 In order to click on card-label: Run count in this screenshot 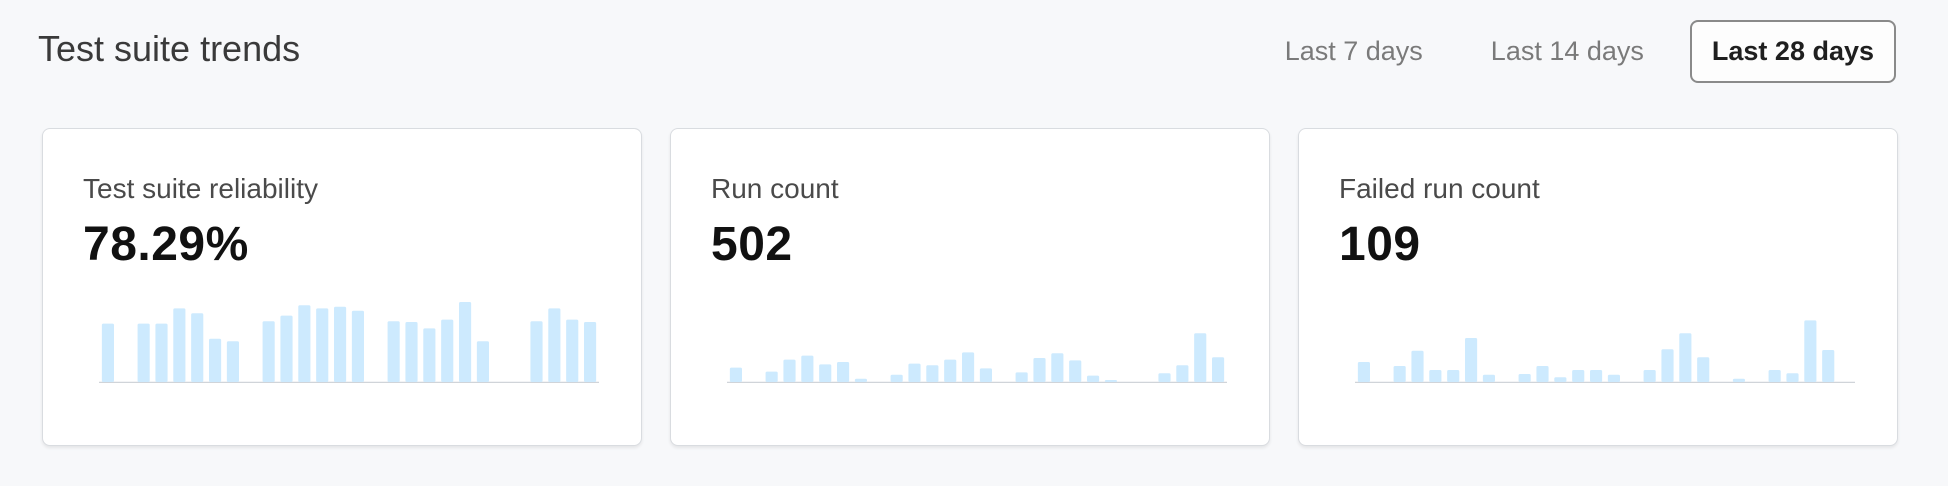, I will do `click(775, 188)`.